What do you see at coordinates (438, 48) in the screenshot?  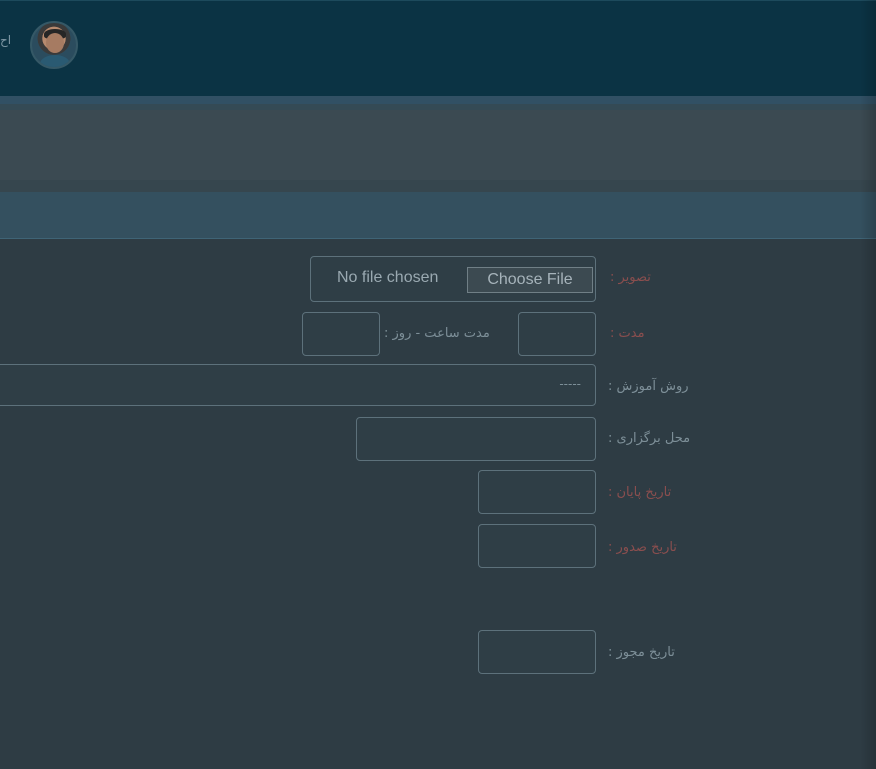 I see `top-header-bar: اح` at bounding box center [438, 48].